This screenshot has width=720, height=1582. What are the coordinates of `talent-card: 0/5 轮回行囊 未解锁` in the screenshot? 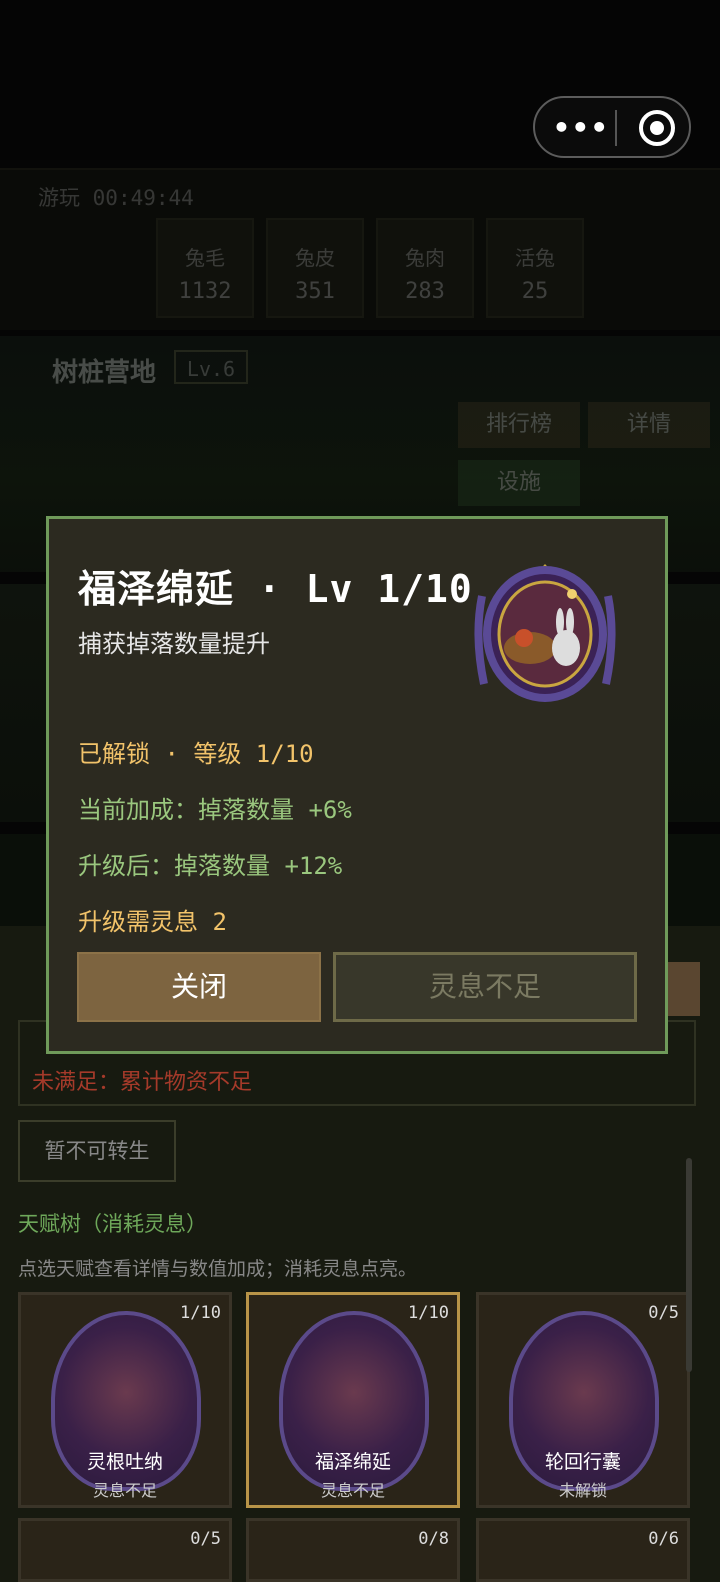 It's located at (583, 1400).